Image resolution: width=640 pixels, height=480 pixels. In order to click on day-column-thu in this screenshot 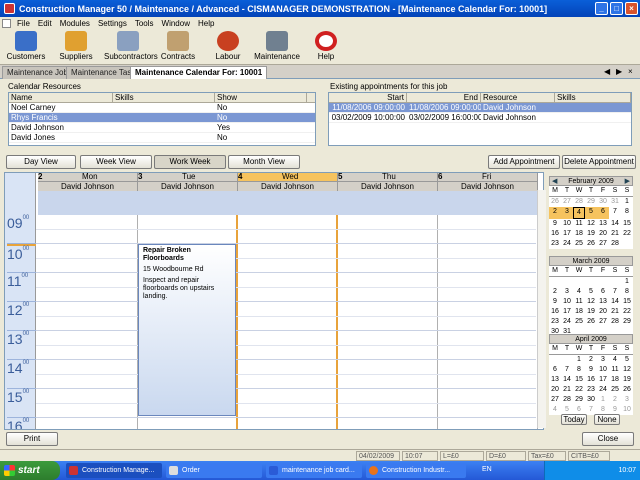, I will do `click(388, 322)`.